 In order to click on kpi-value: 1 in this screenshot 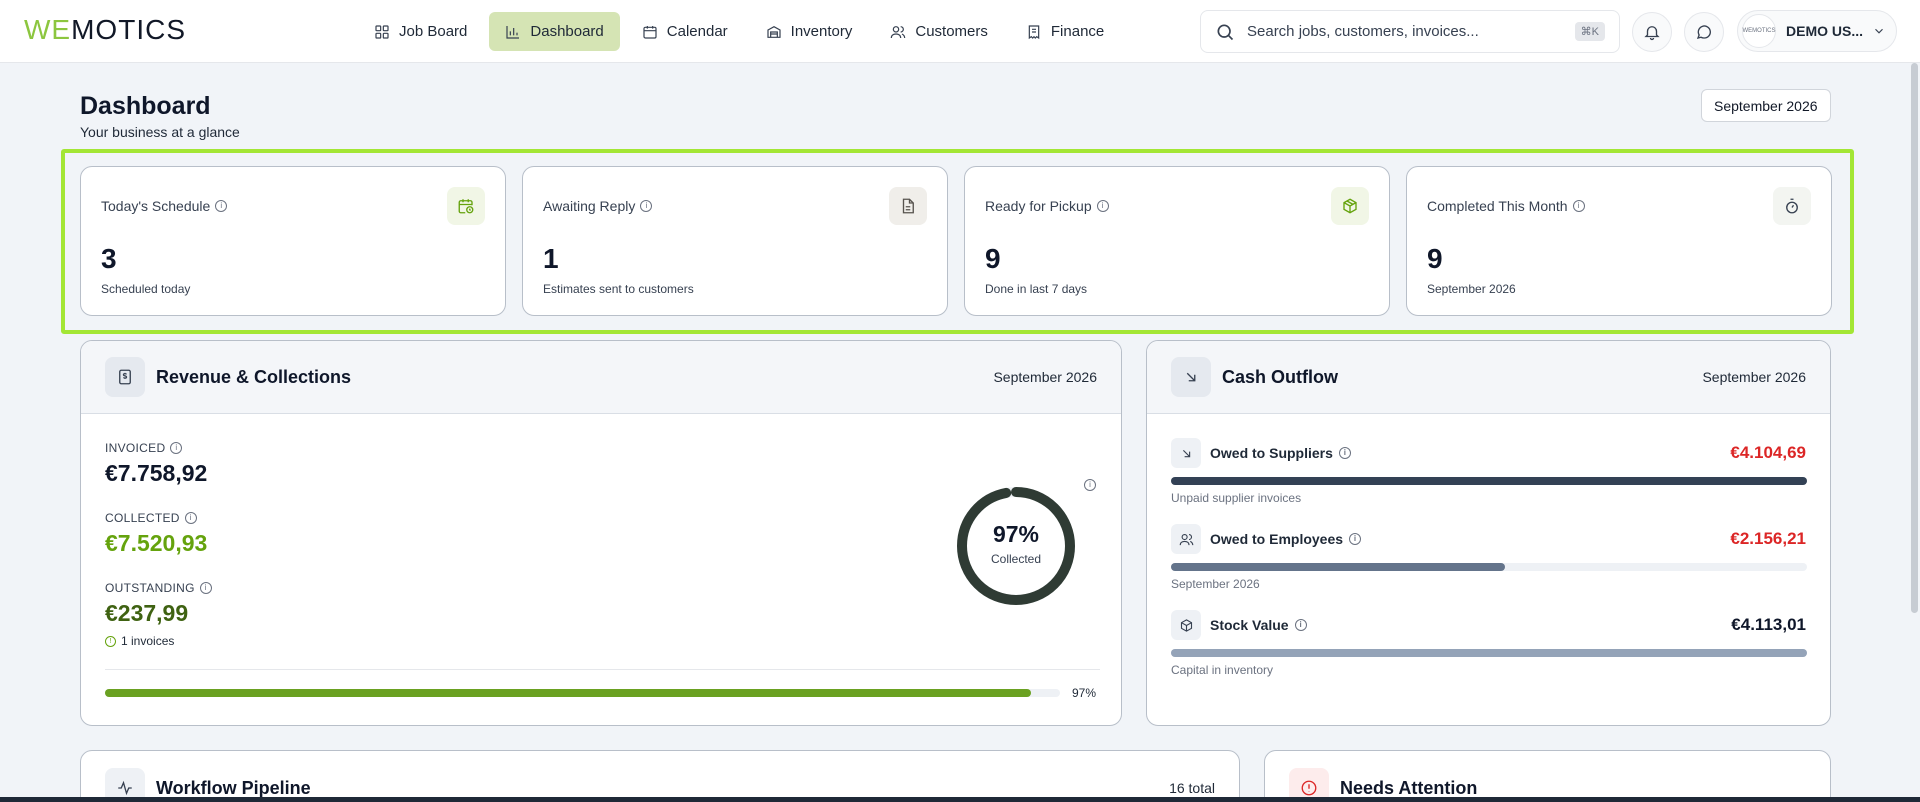, I will do `click(551, 258)`.